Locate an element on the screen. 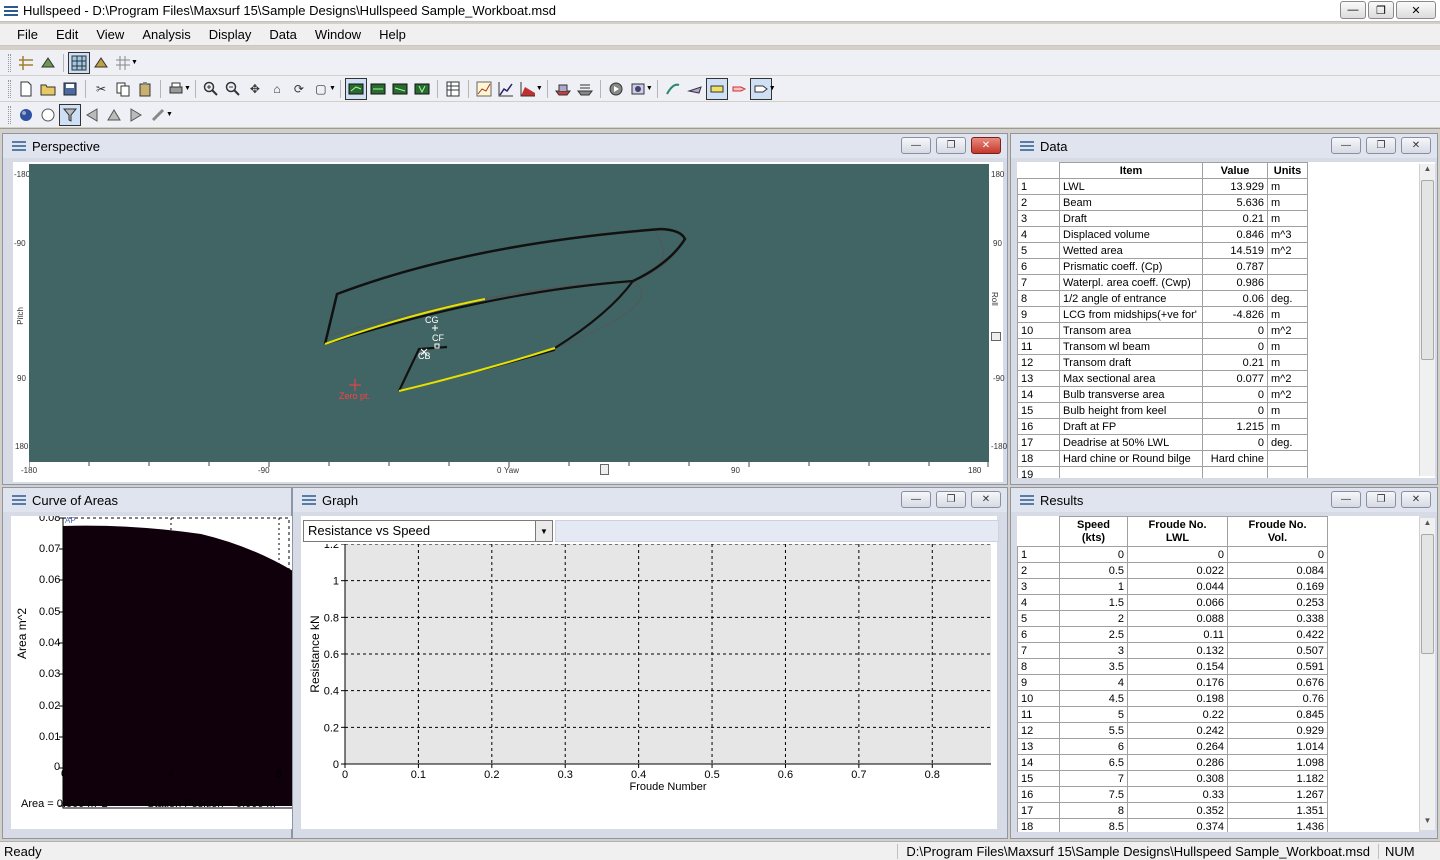 The height and width of the screenshot is (860, 1440). paste-icon is located at coordinates (145, 89).